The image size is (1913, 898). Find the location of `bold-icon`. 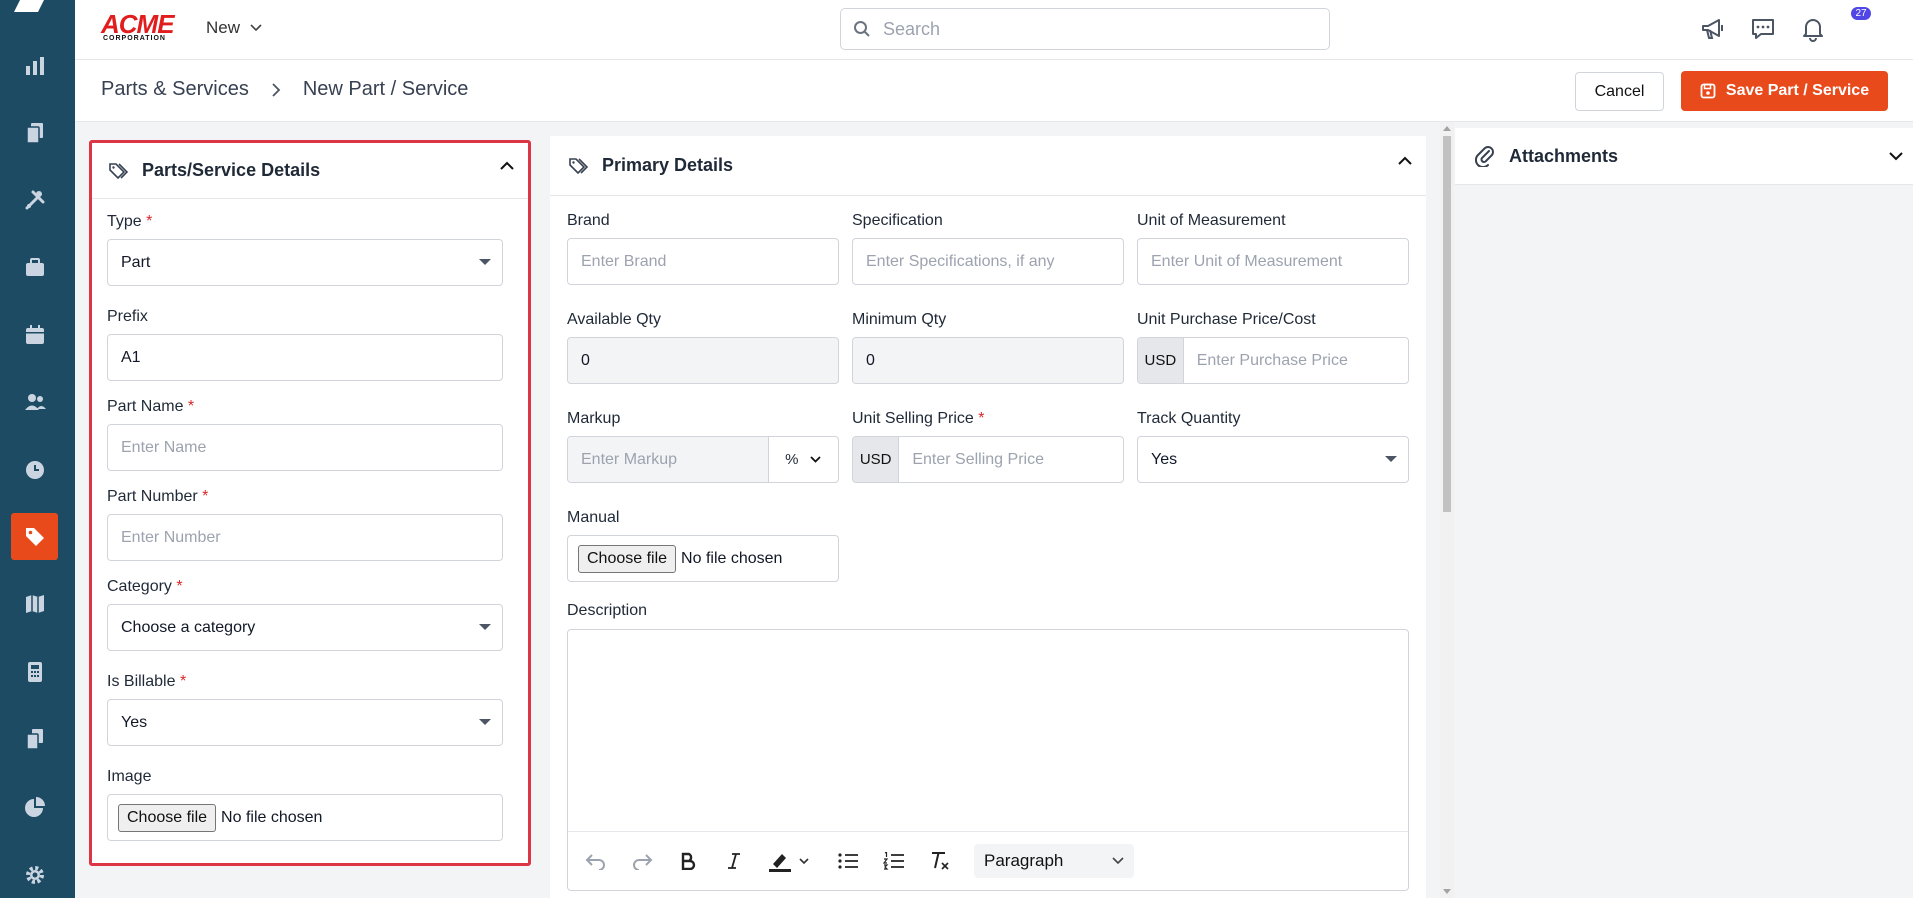

bold-icon is located at coordinates (688, 861).